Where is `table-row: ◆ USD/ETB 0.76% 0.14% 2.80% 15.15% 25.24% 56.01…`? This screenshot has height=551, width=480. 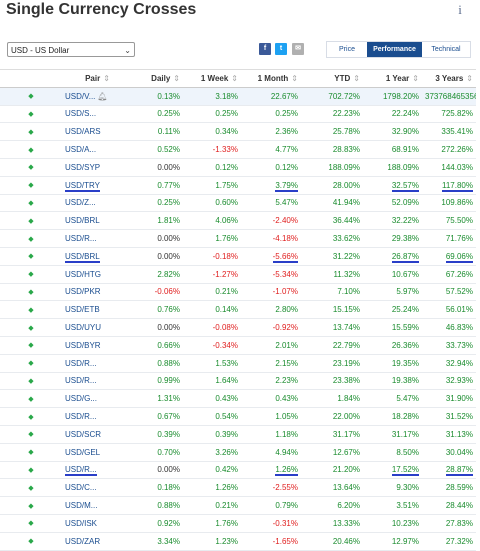
table-row: ◆ USD/ETB 0.76% 0.14% 2.80% 15.15% 25.24% 56.01… is located at coordinates (238, 310).